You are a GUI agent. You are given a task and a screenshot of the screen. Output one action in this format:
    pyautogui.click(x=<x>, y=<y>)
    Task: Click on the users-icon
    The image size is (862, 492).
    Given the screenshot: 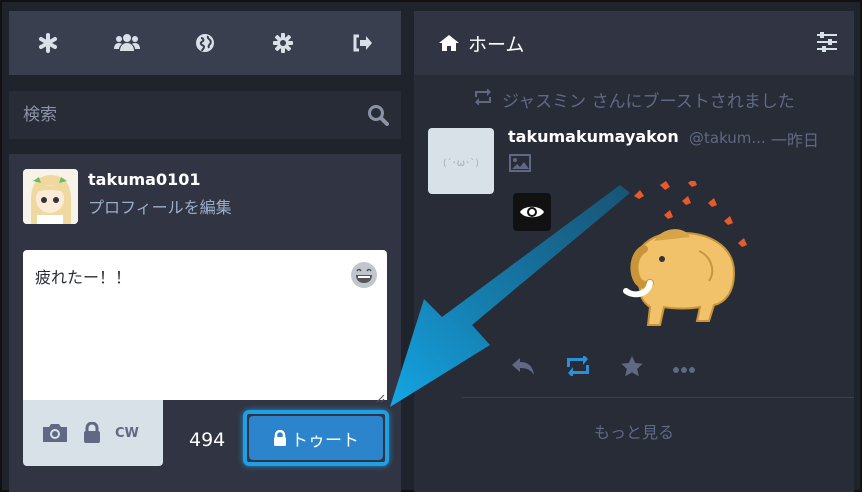 What is the action you would take?
    pyautogui.click(x=127, y=43)
    